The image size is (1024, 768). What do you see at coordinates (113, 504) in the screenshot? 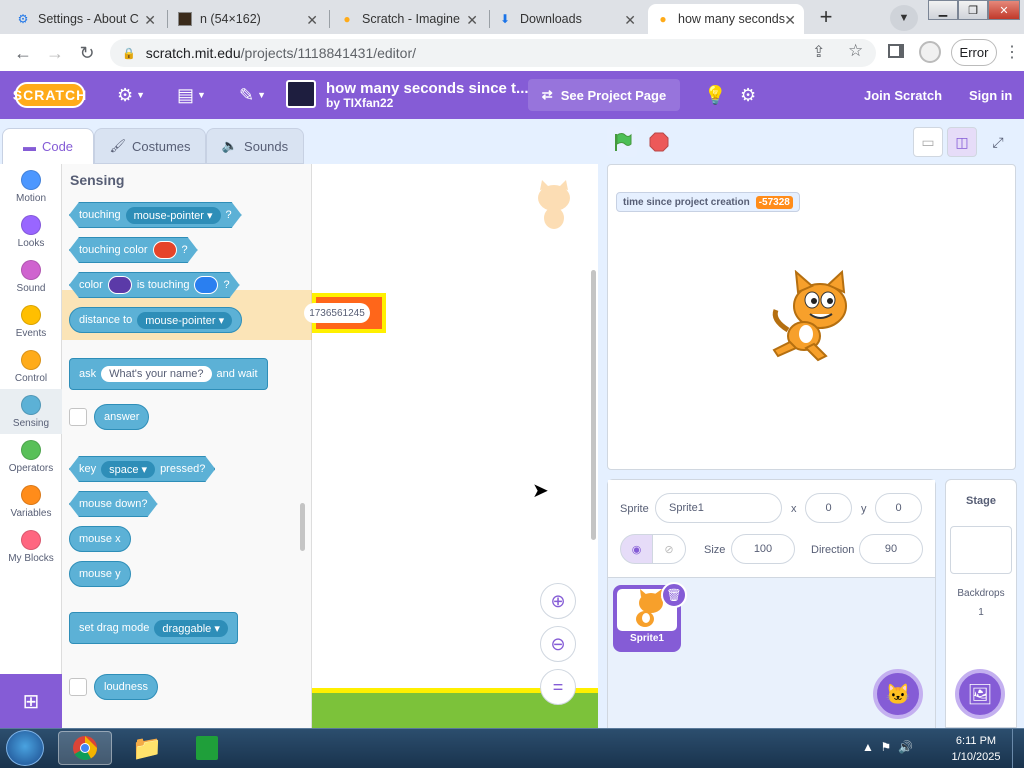
I see `block-mouse-down: mouse down?` at bounding box center [113, 504].